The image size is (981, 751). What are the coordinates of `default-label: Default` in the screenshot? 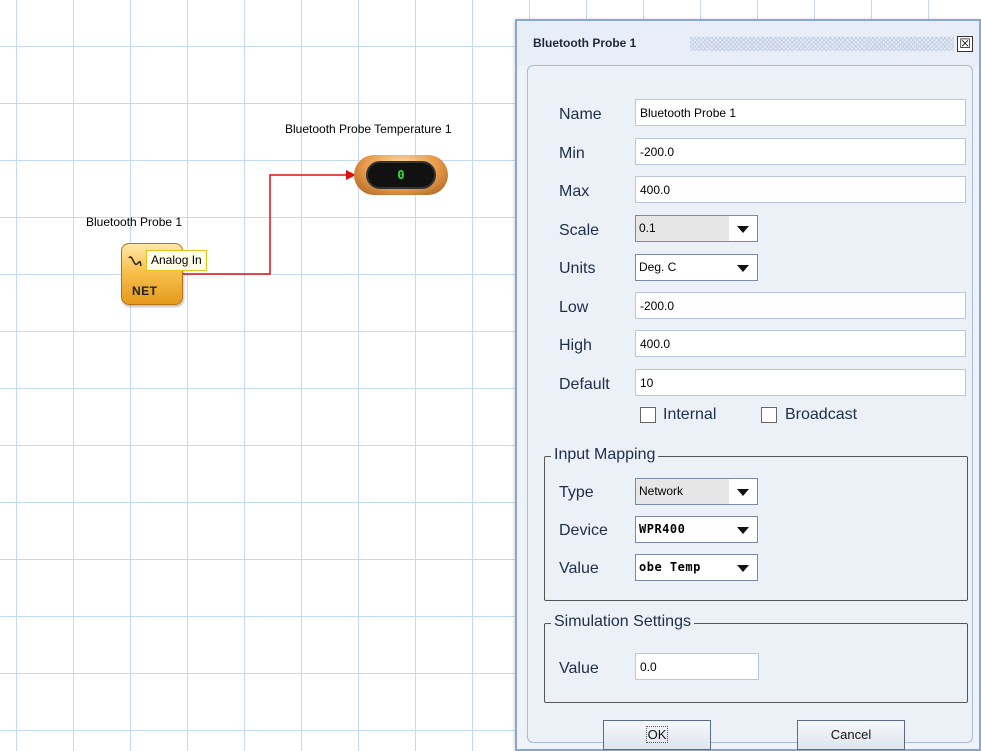 It's located at (584, 384).